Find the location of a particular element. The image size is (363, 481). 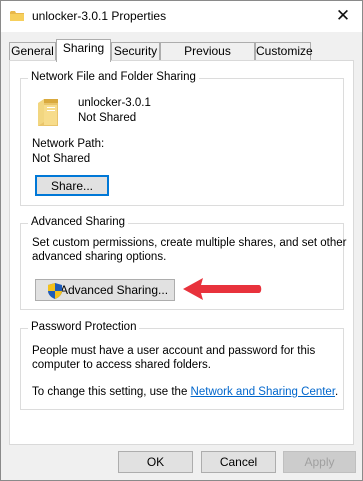

advanced-sharing-title: Advanced Sharing is located at coordinates (78, 222).